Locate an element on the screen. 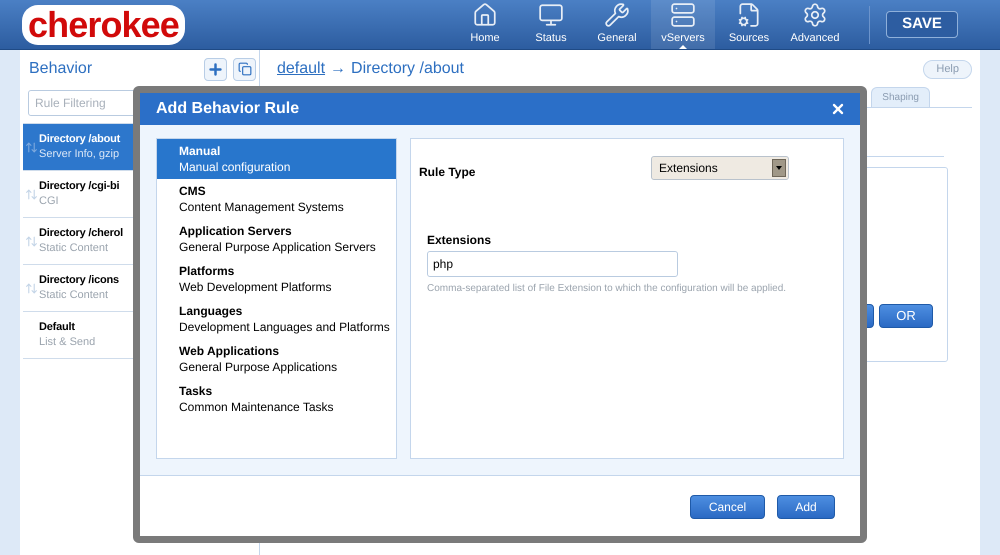  category-name: Application Servers is located at coordinates (236, 231).